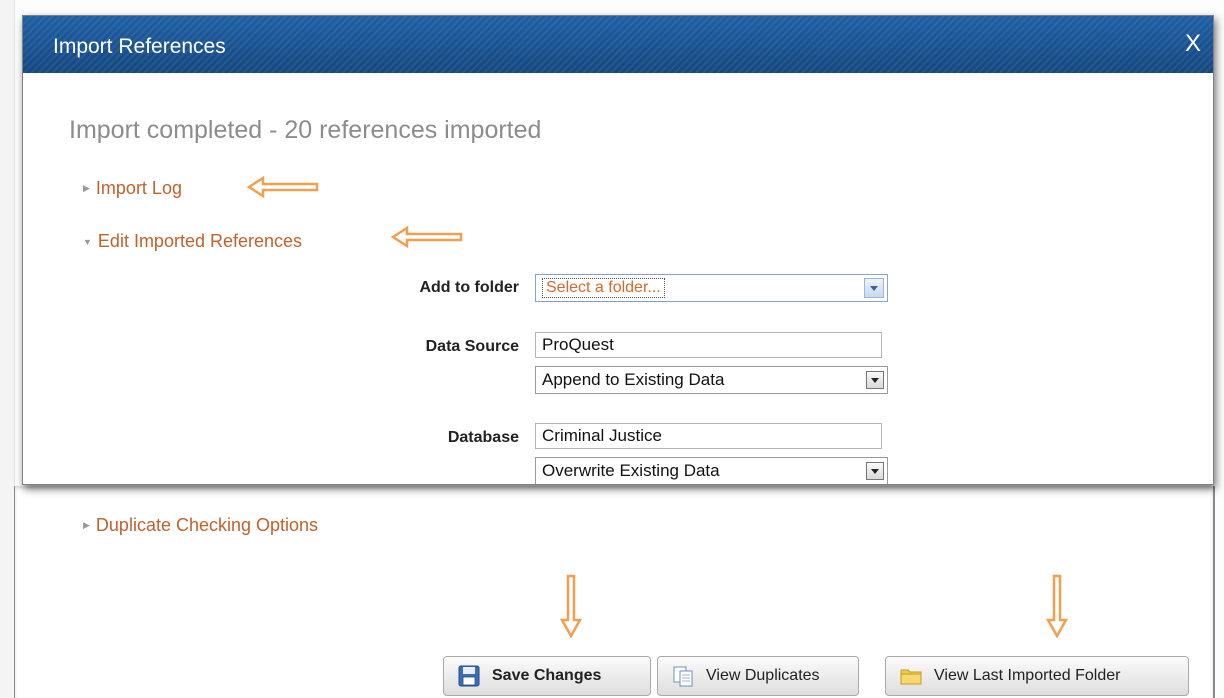 Image resolution: width=1224 pixels, height=698 pixels. I want to click on duplicate-checking-options-toggle: ▶ Duplicate Checking Options, so click(200, 525).